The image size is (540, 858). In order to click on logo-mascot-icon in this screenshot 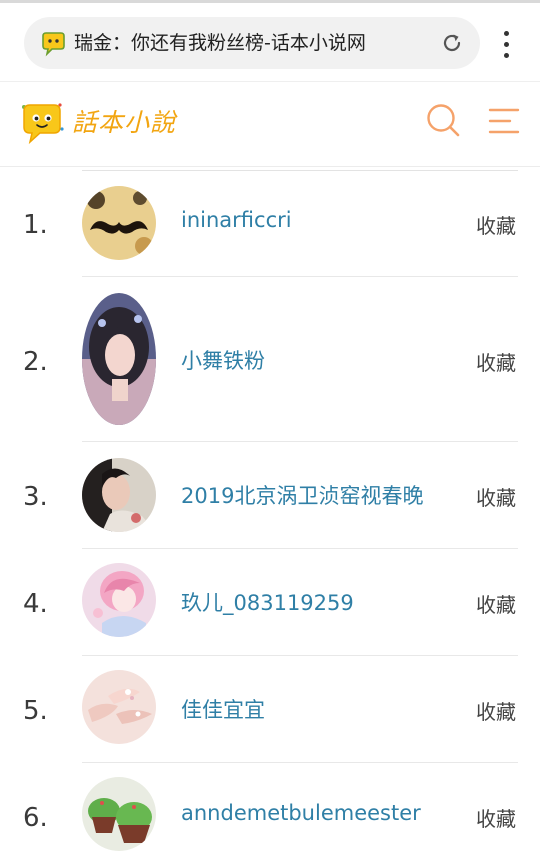, I will do `click(42, 123)`.